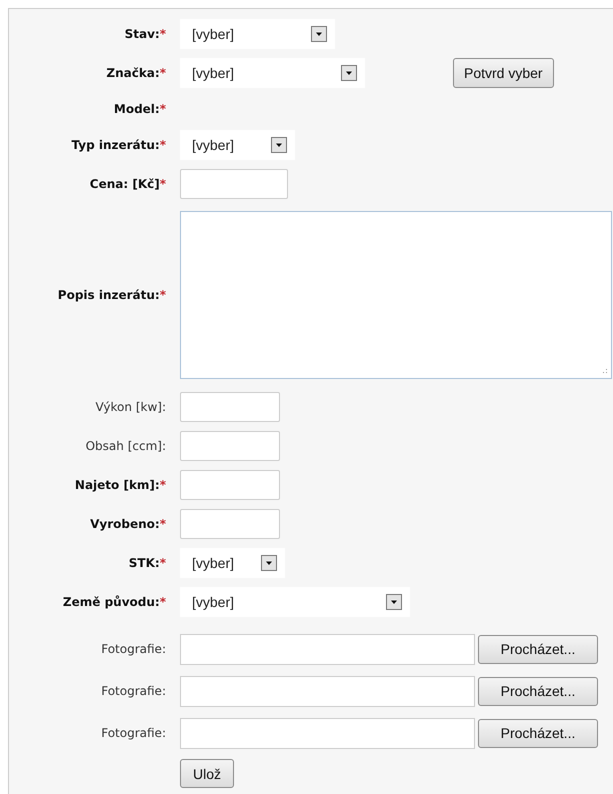 The image size is (613, 794). I want to click on field-label: Popis inzerátu:, so click(109, 295).